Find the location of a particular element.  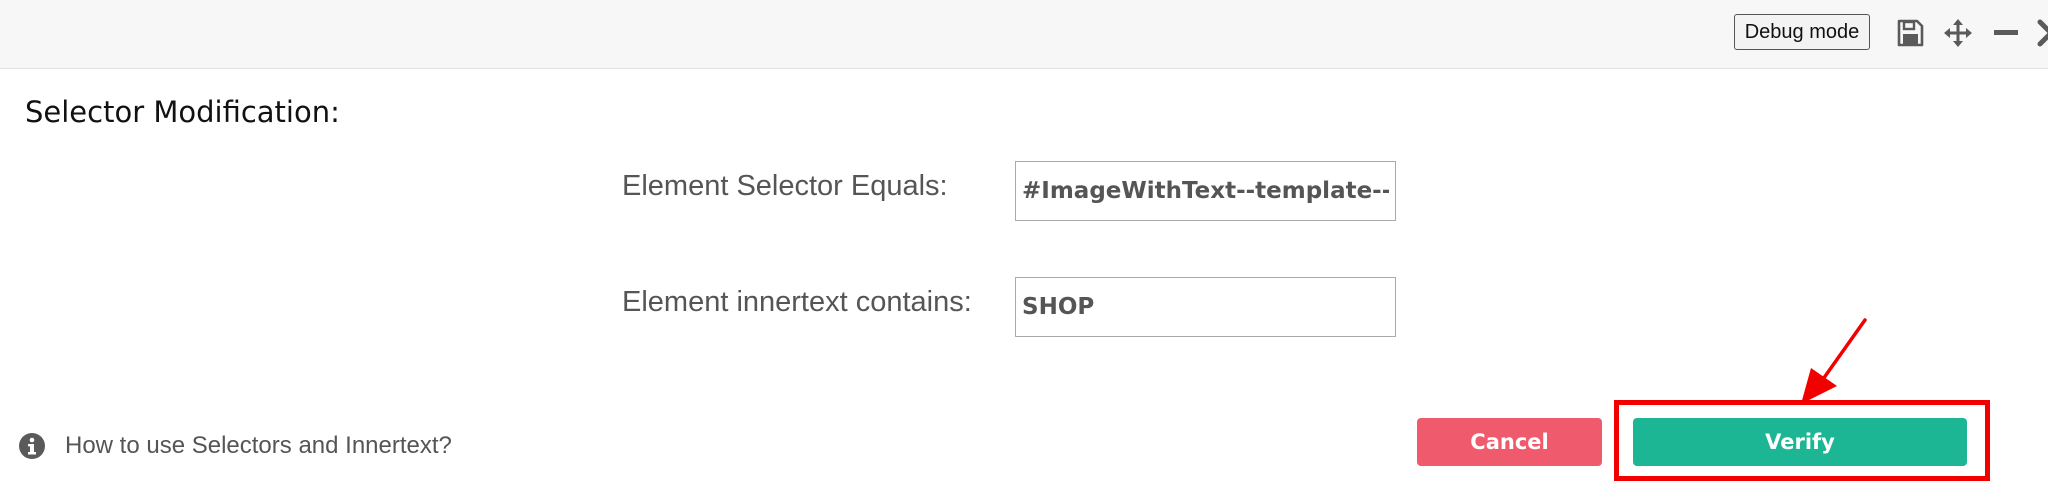

help-link-text: How to use Selectors and Innertext? is located at coordinates (258, 445).